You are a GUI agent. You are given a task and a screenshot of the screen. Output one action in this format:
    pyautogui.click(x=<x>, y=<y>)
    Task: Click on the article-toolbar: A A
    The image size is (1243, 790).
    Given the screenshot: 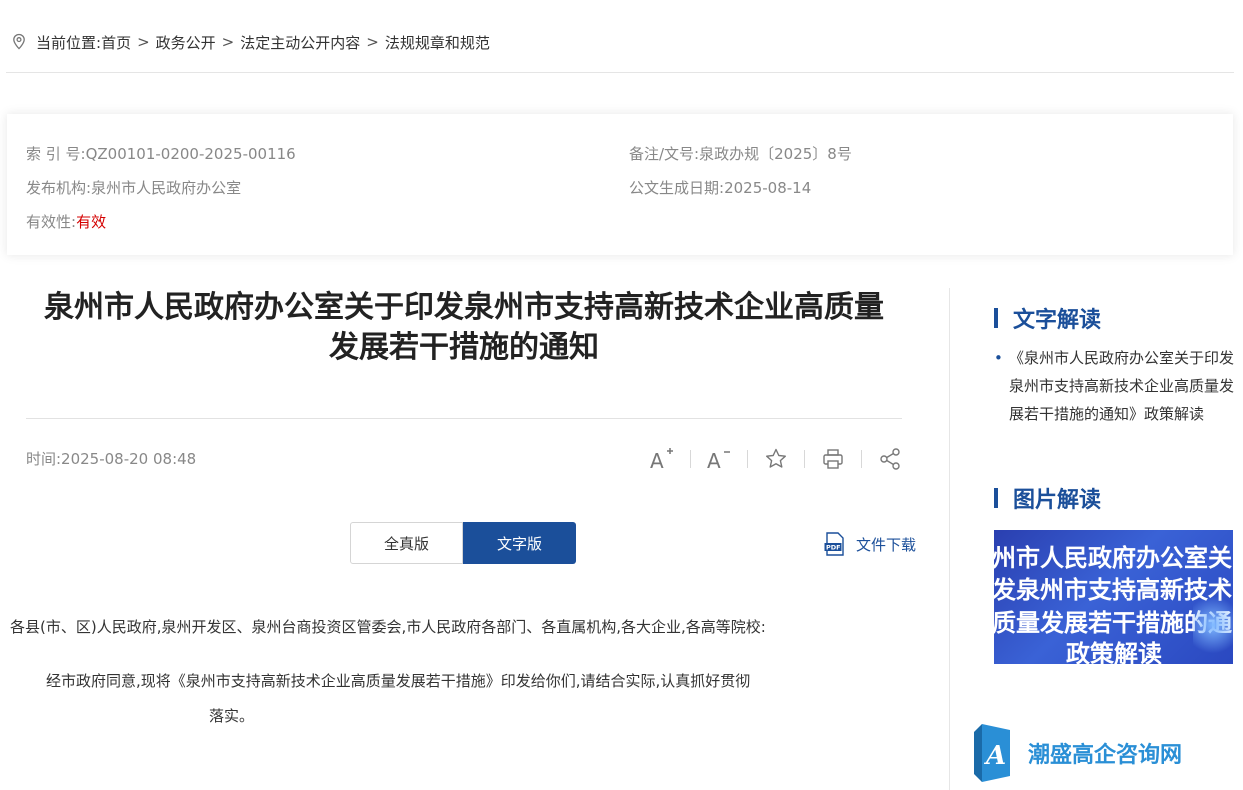 What is the action you would take?
    pyautogui.click(x=776, y=459)
    